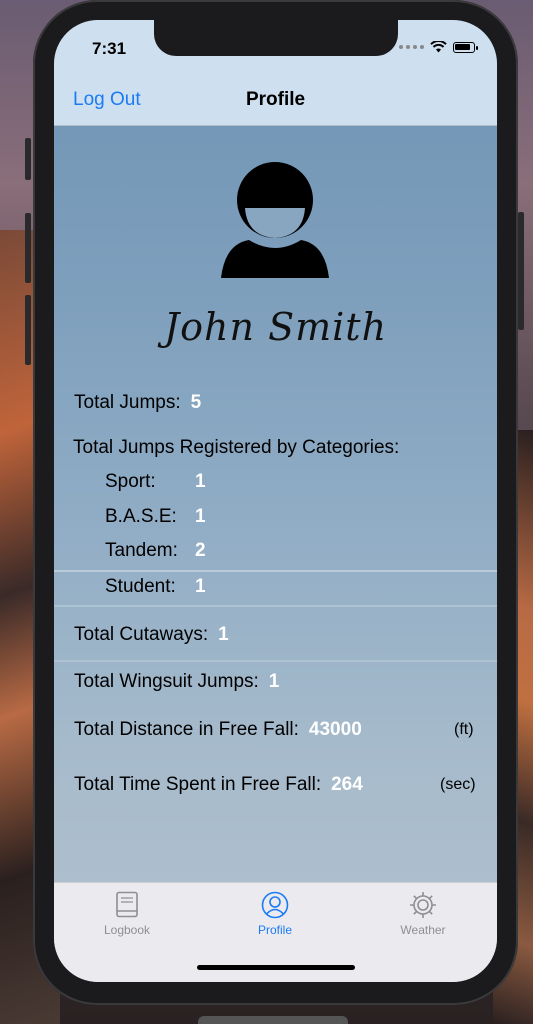 The image size is (533, 1024). I want to click on tab-label: Weather, so click(423, 930).